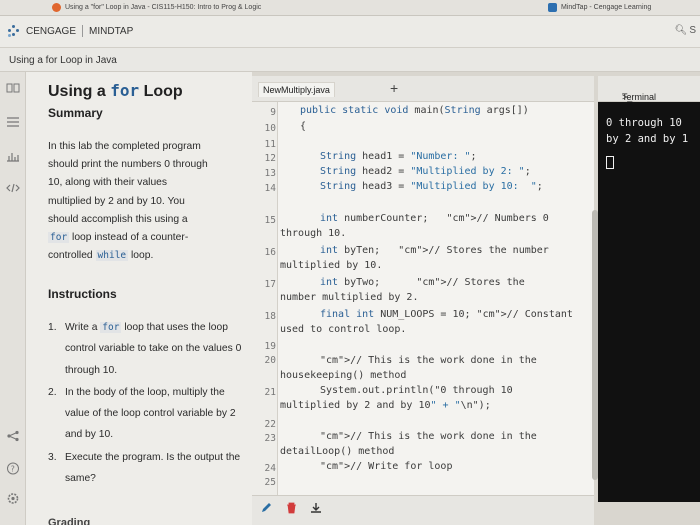 The image size is (700, 525). Describe the element at coordinates (692, 30) in the screenshot. I see `search-label: S` at that location.